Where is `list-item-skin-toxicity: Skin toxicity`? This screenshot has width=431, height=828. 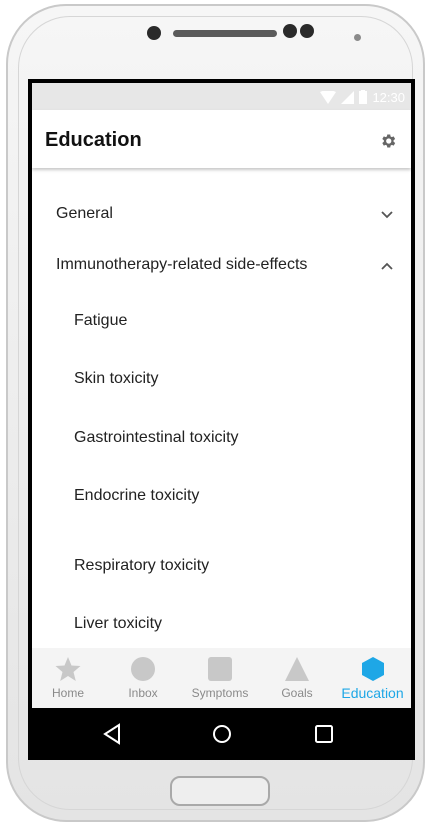 list-item-skin-toxicity: Skin toxicity is located at coordinates (116, 379).